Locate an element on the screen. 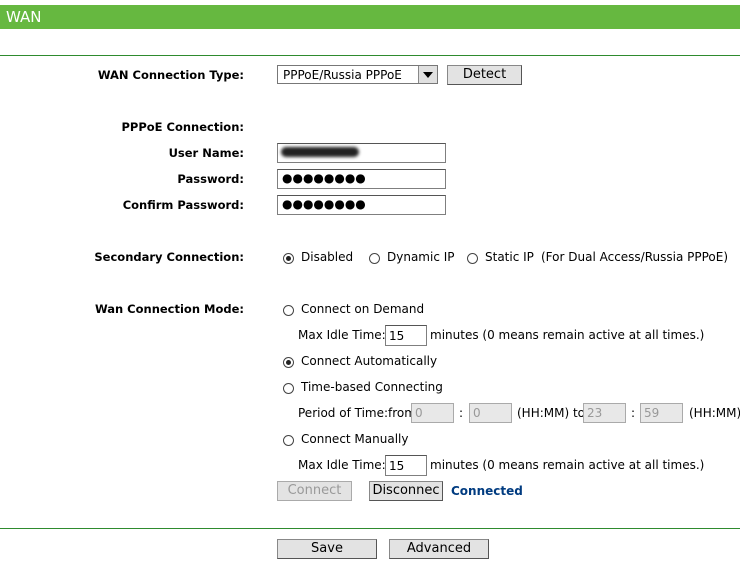  hhmm-to-label: (HH:MM) to is located at coordinates (551, 413).